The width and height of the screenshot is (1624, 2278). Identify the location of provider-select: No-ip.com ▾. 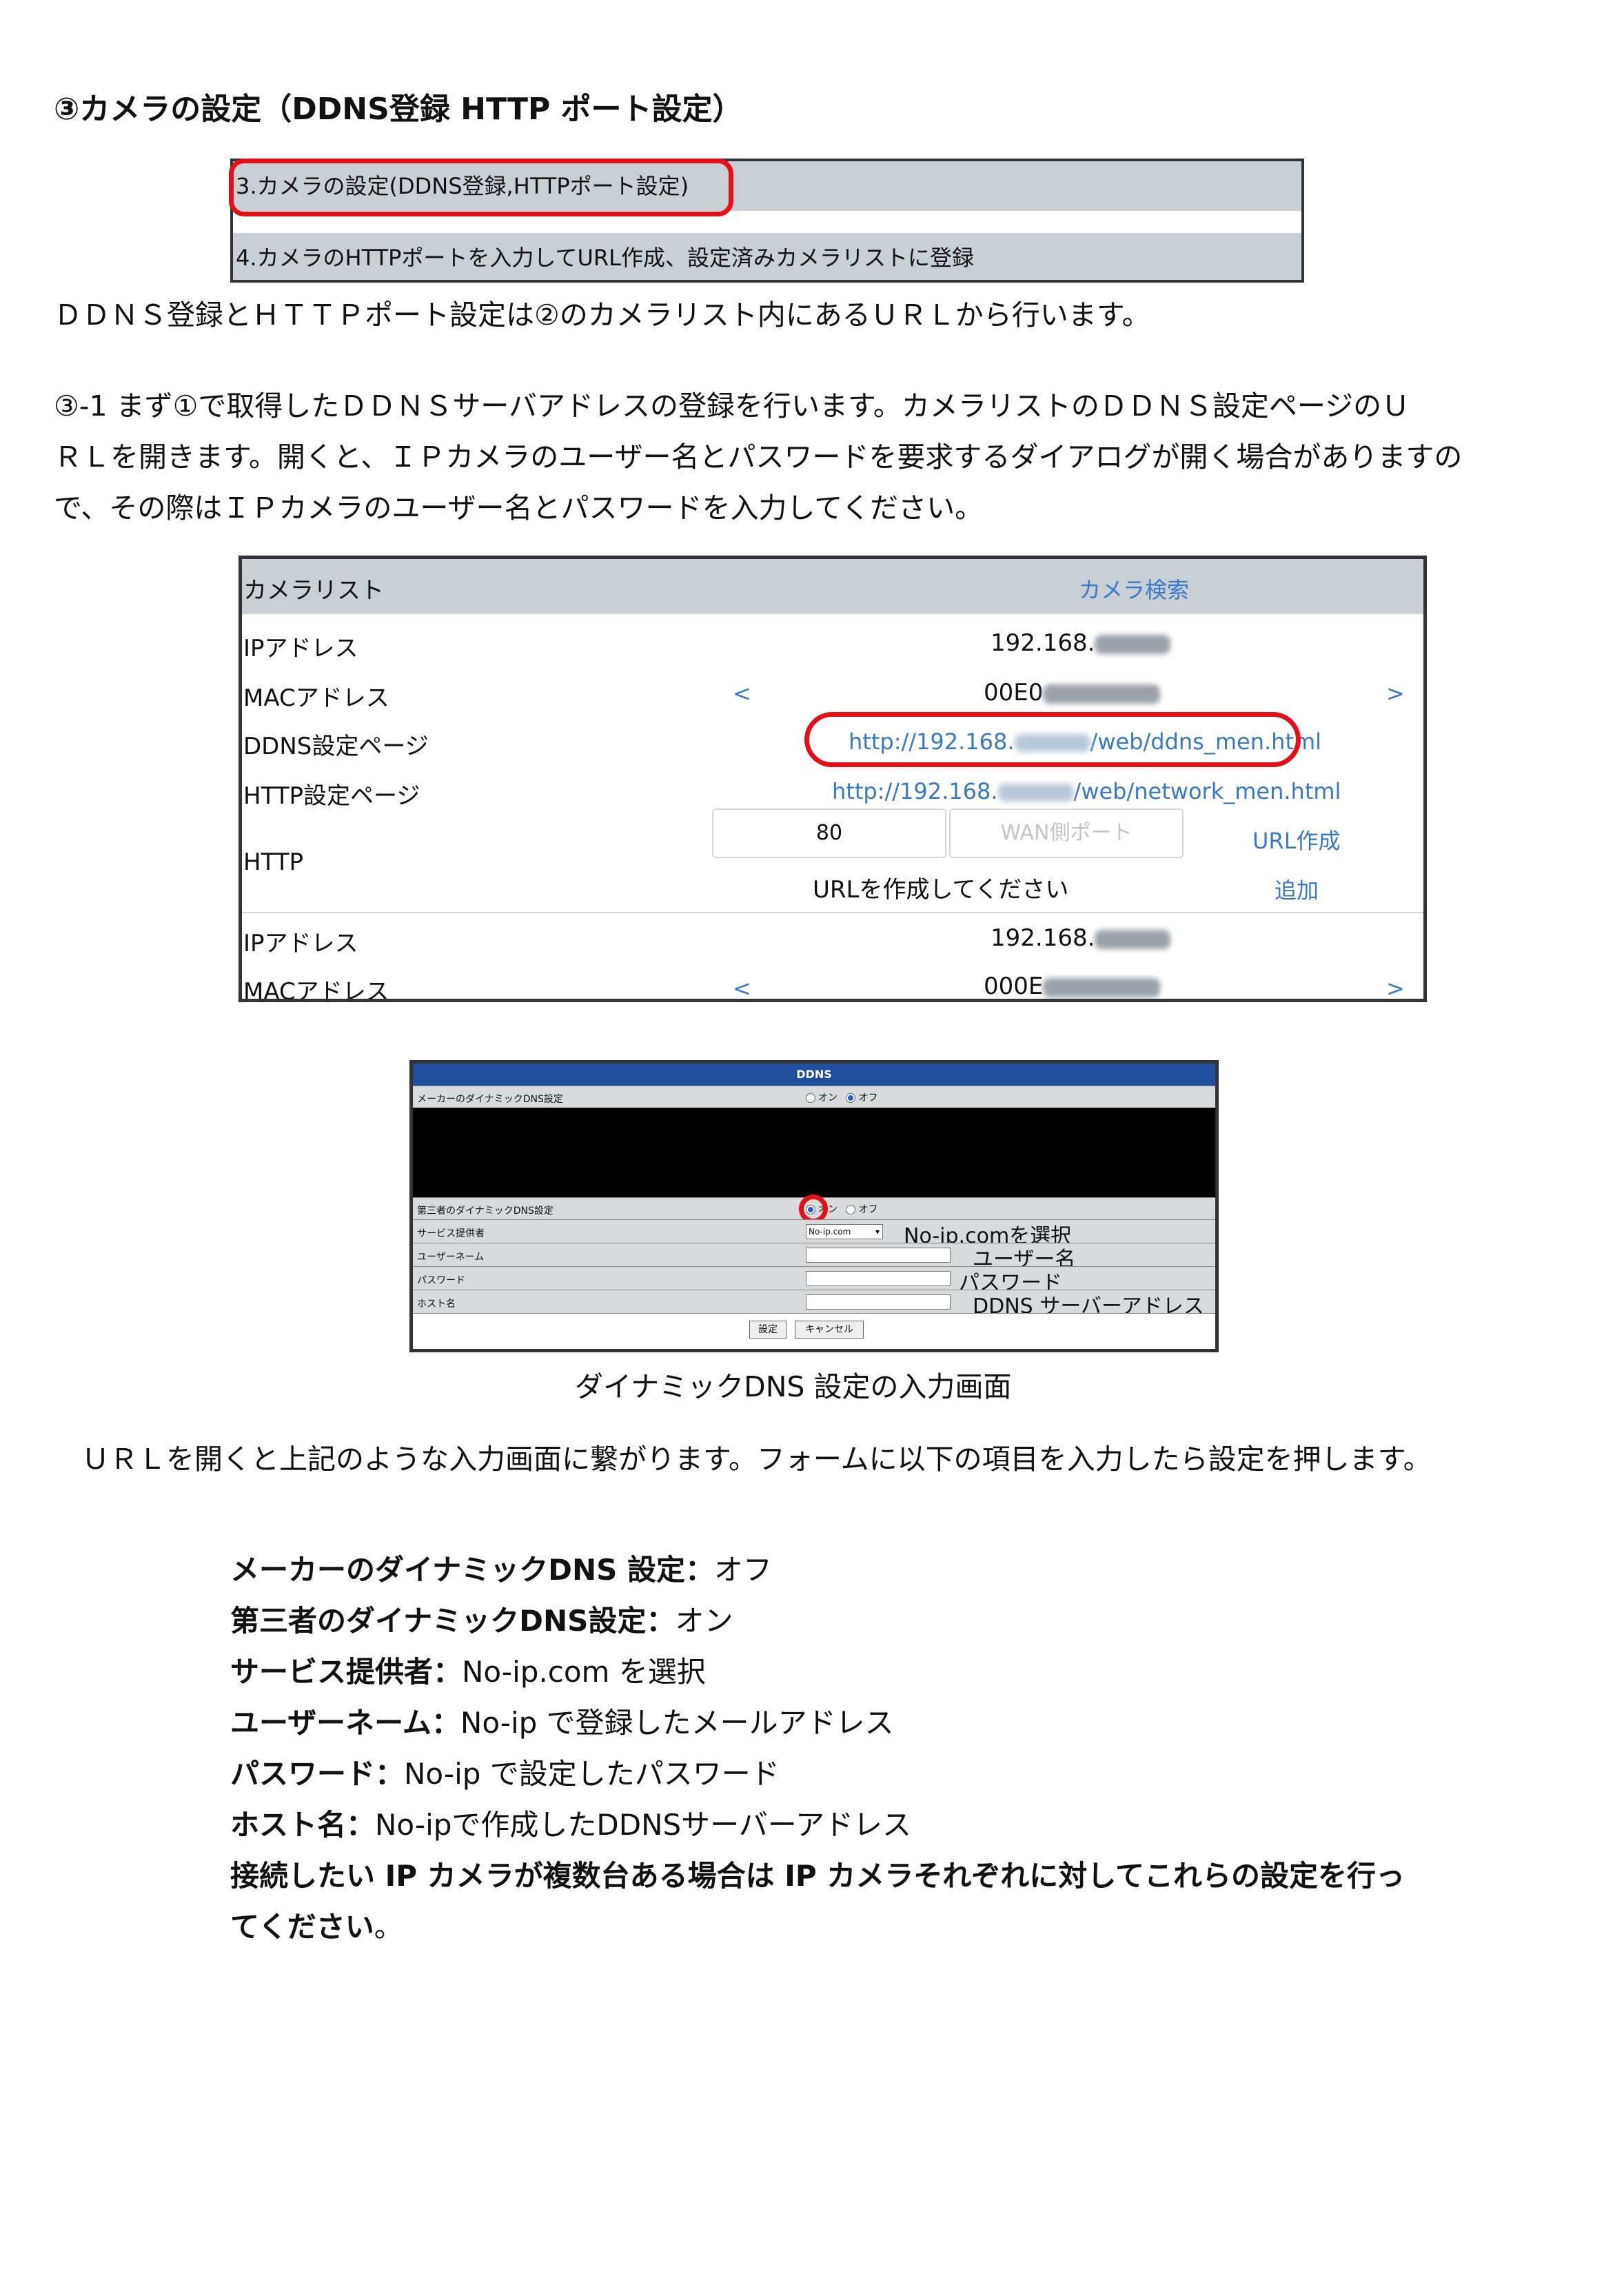
(844, 1231).